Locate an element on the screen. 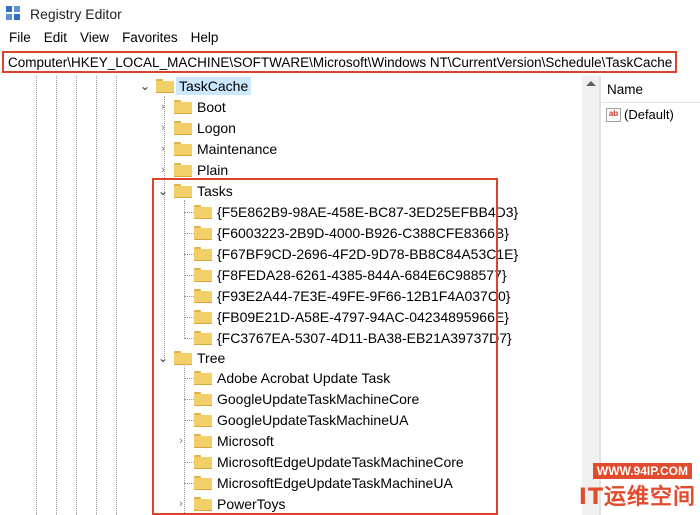  tree-scrollbar is located at coordinates (590, 295).